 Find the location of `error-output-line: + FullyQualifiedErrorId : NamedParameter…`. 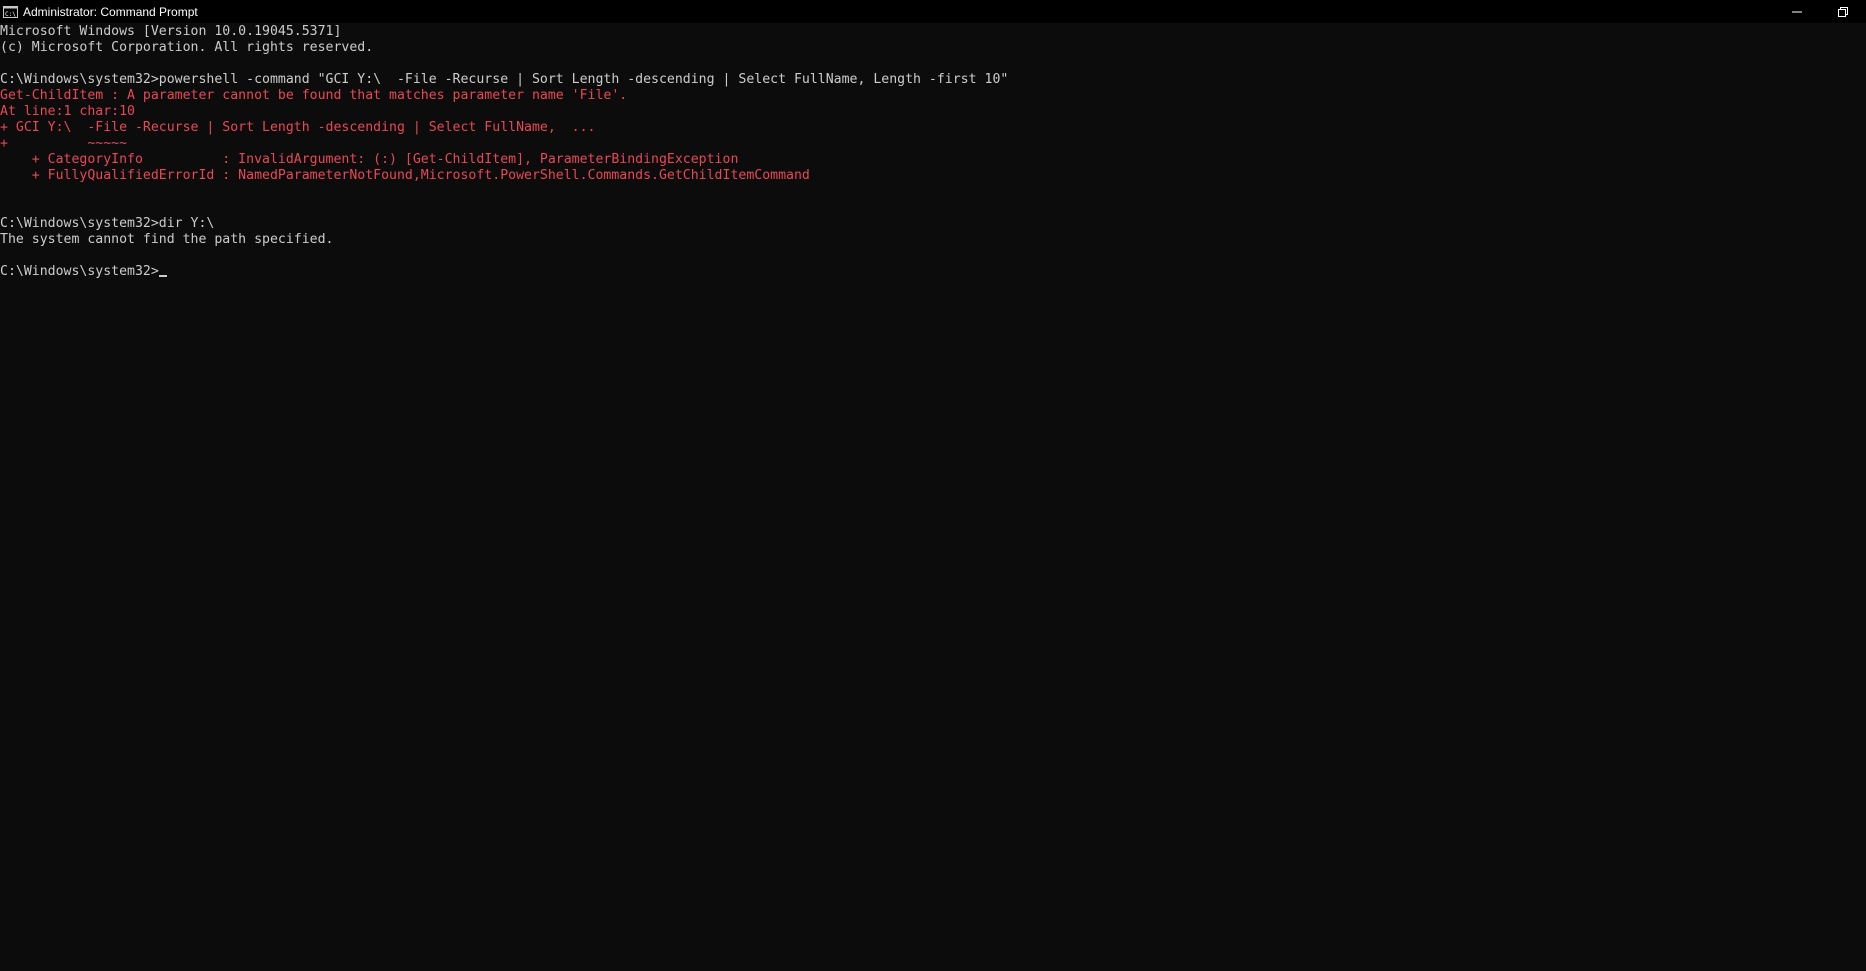

error-output-line: + FullyQualifiedErrorId : NamedParameter… is located at coordinates (405, 175).